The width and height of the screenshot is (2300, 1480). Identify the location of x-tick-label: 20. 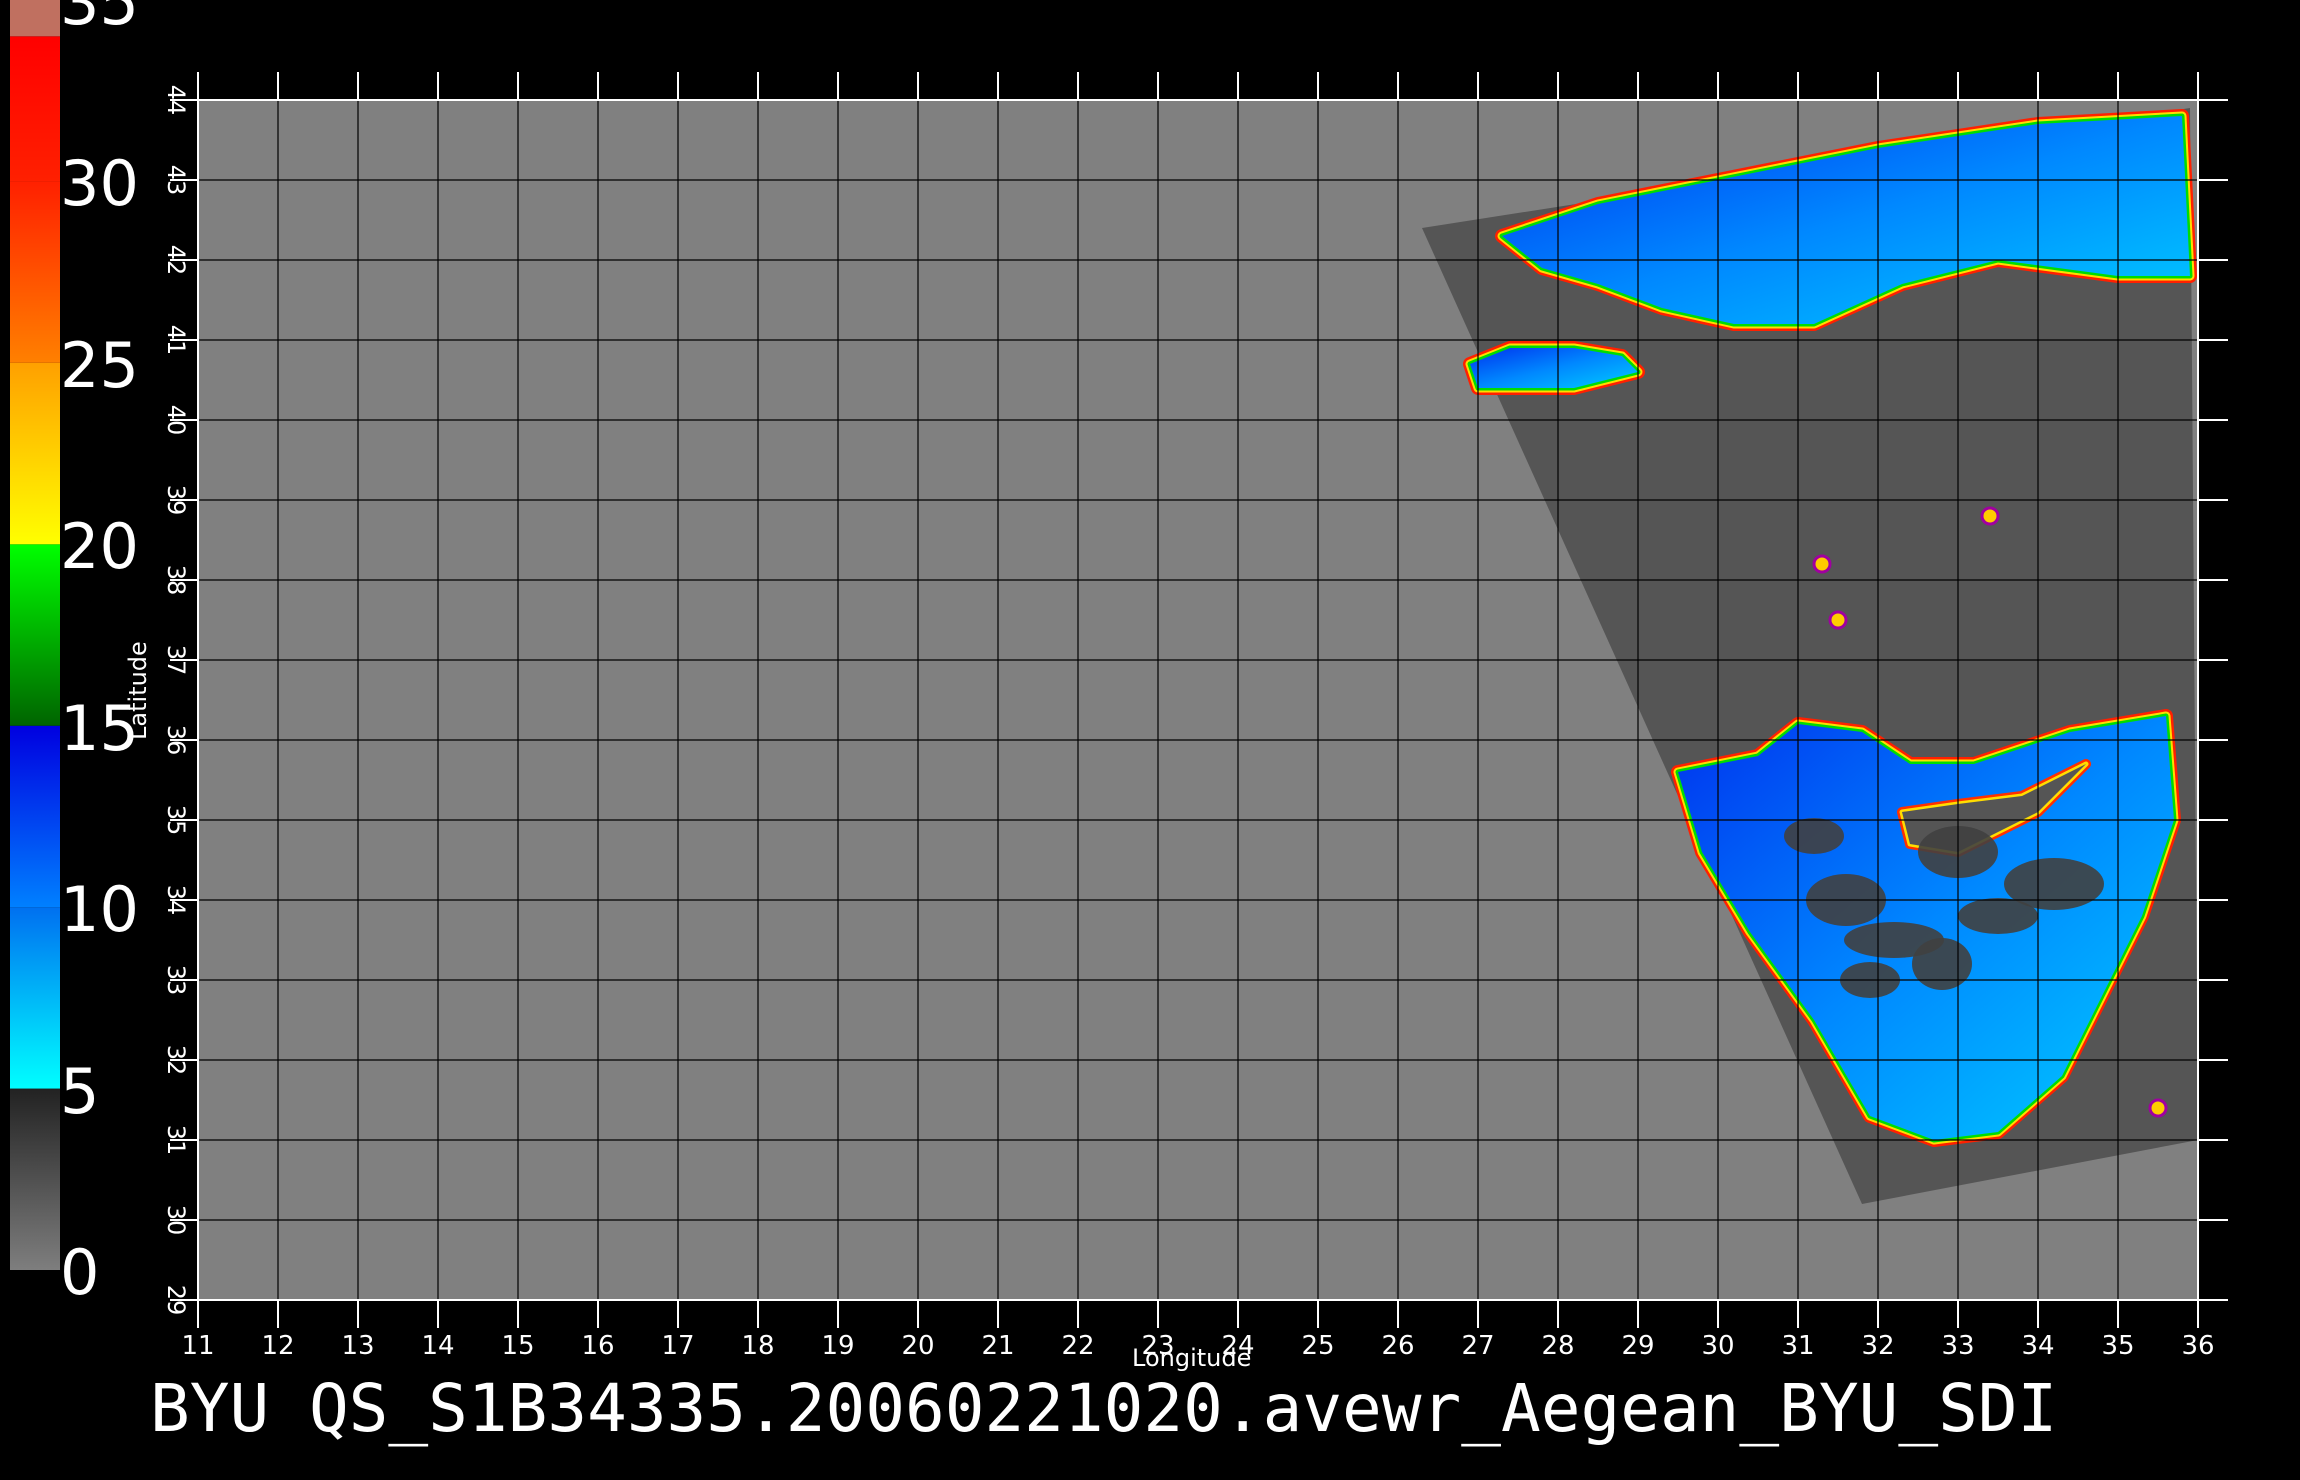
(917, 1346).